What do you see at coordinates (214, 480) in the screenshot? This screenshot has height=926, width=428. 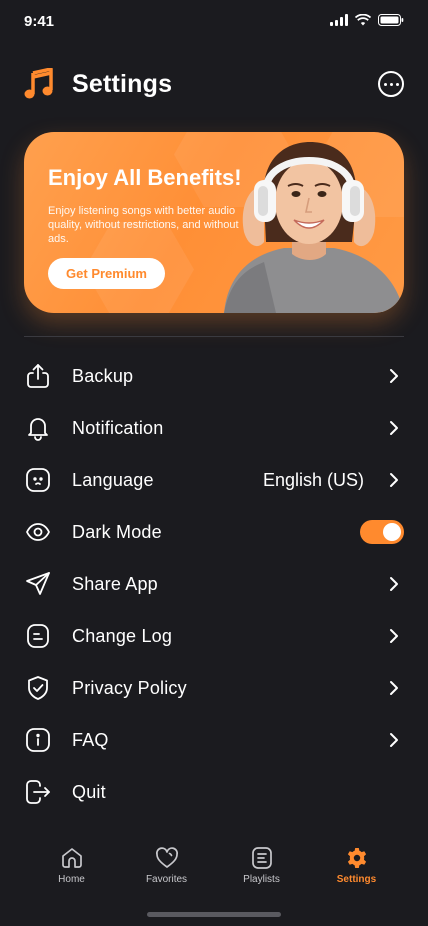 I see `menu-item-language: Language English (US)` at bounding box center [214, 480].